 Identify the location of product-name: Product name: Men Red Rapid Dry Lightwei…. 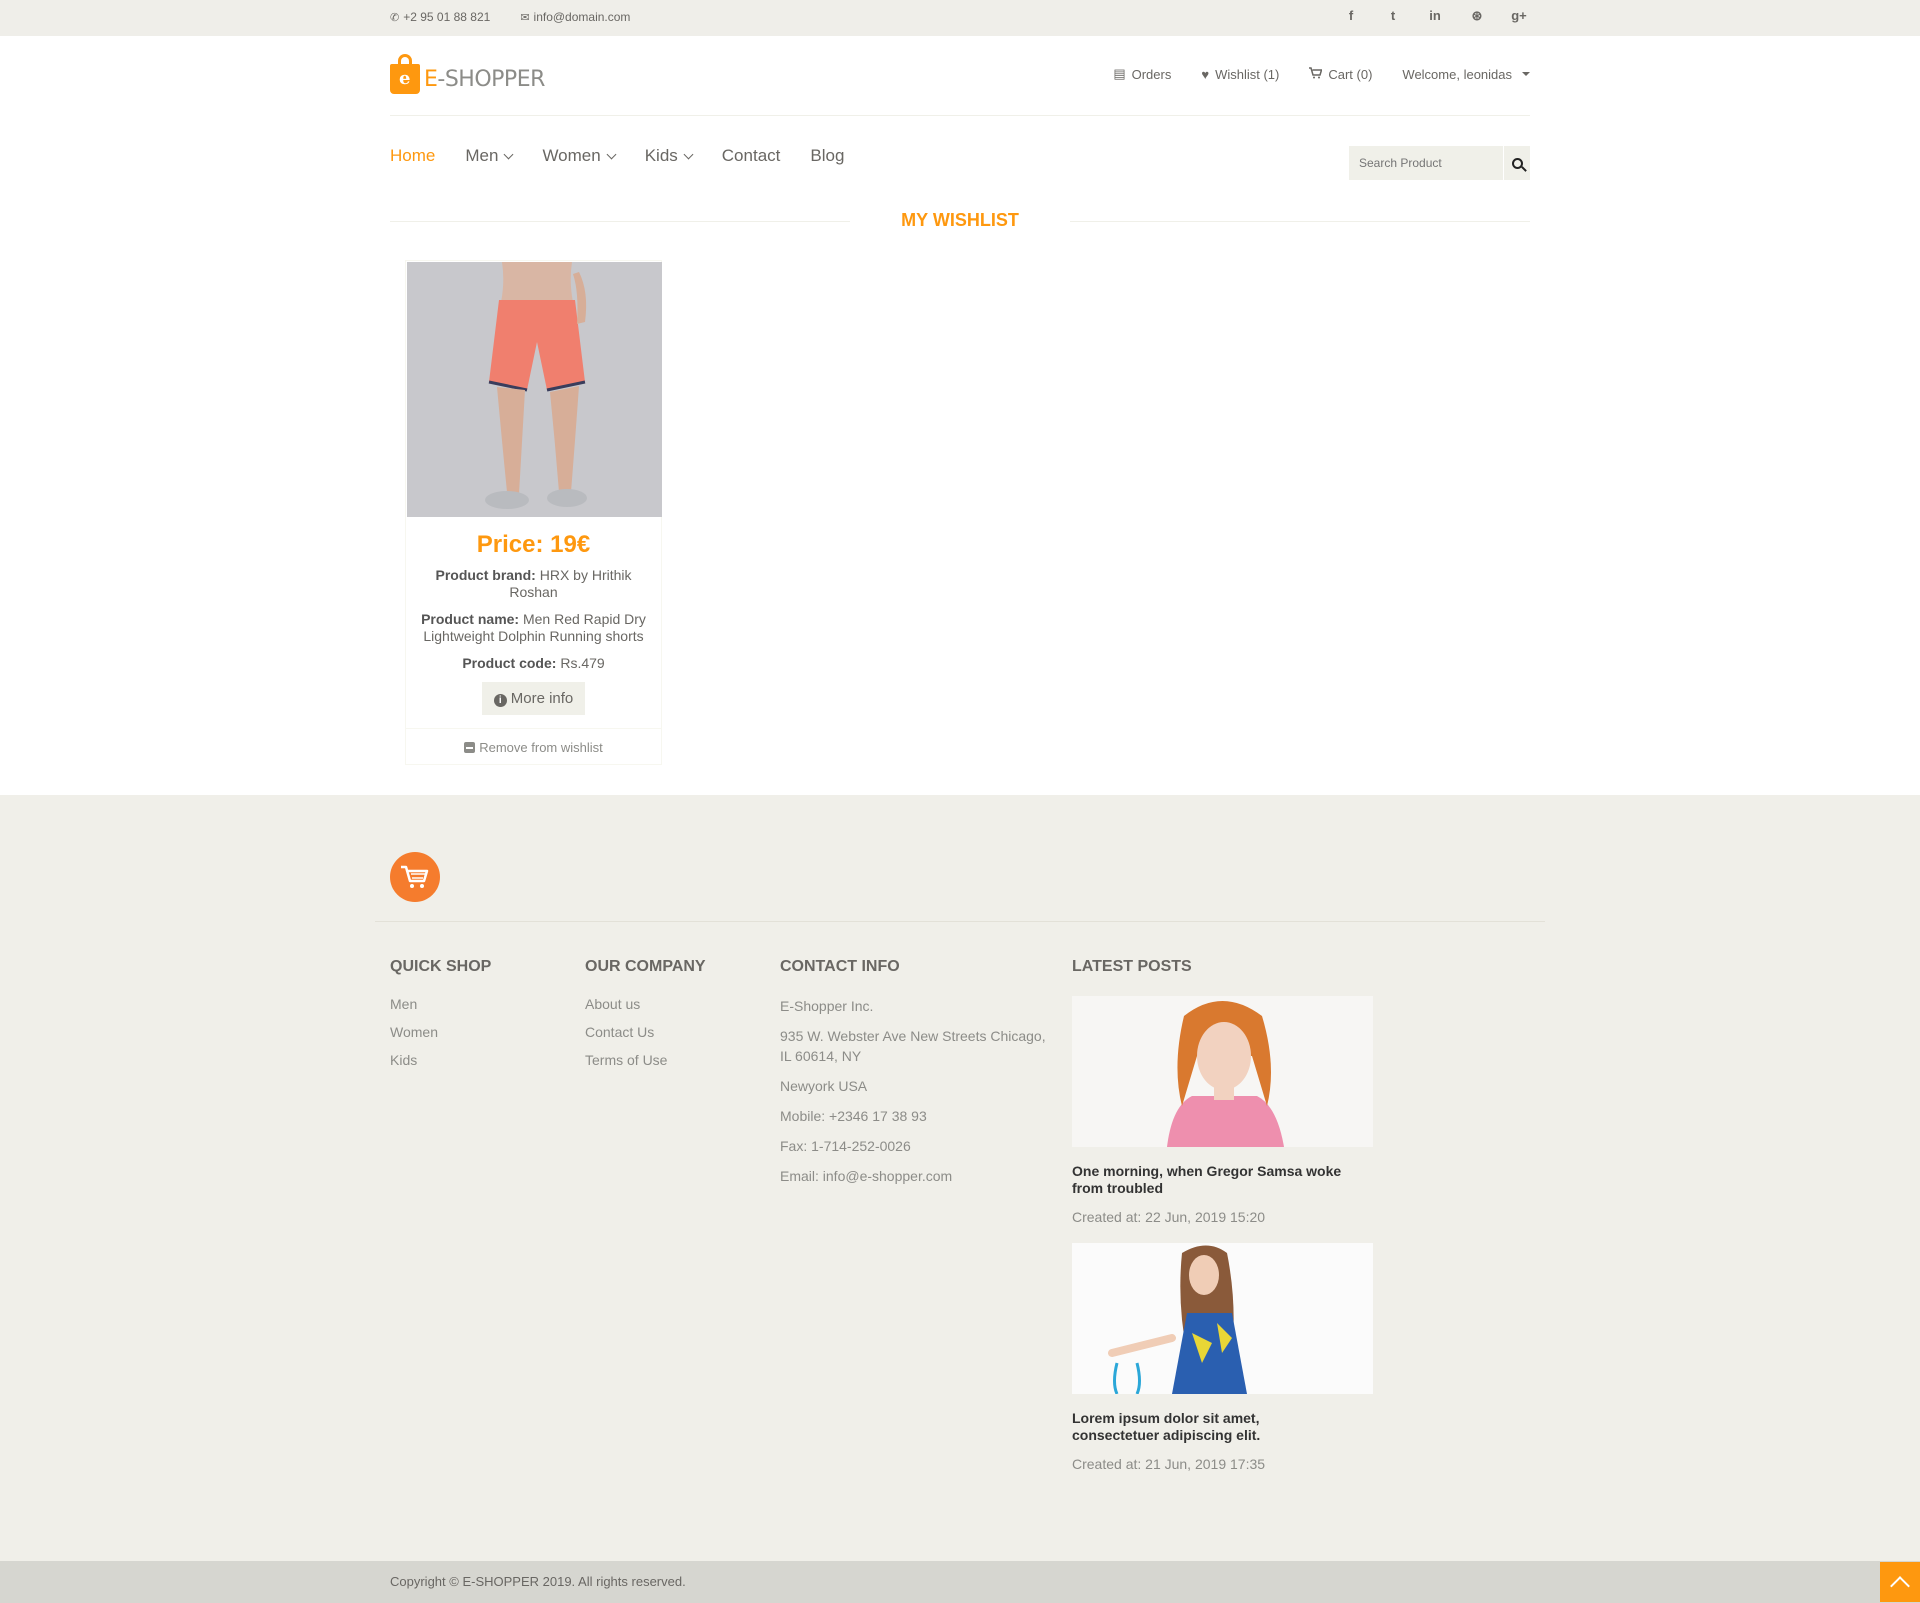
(533, 627).